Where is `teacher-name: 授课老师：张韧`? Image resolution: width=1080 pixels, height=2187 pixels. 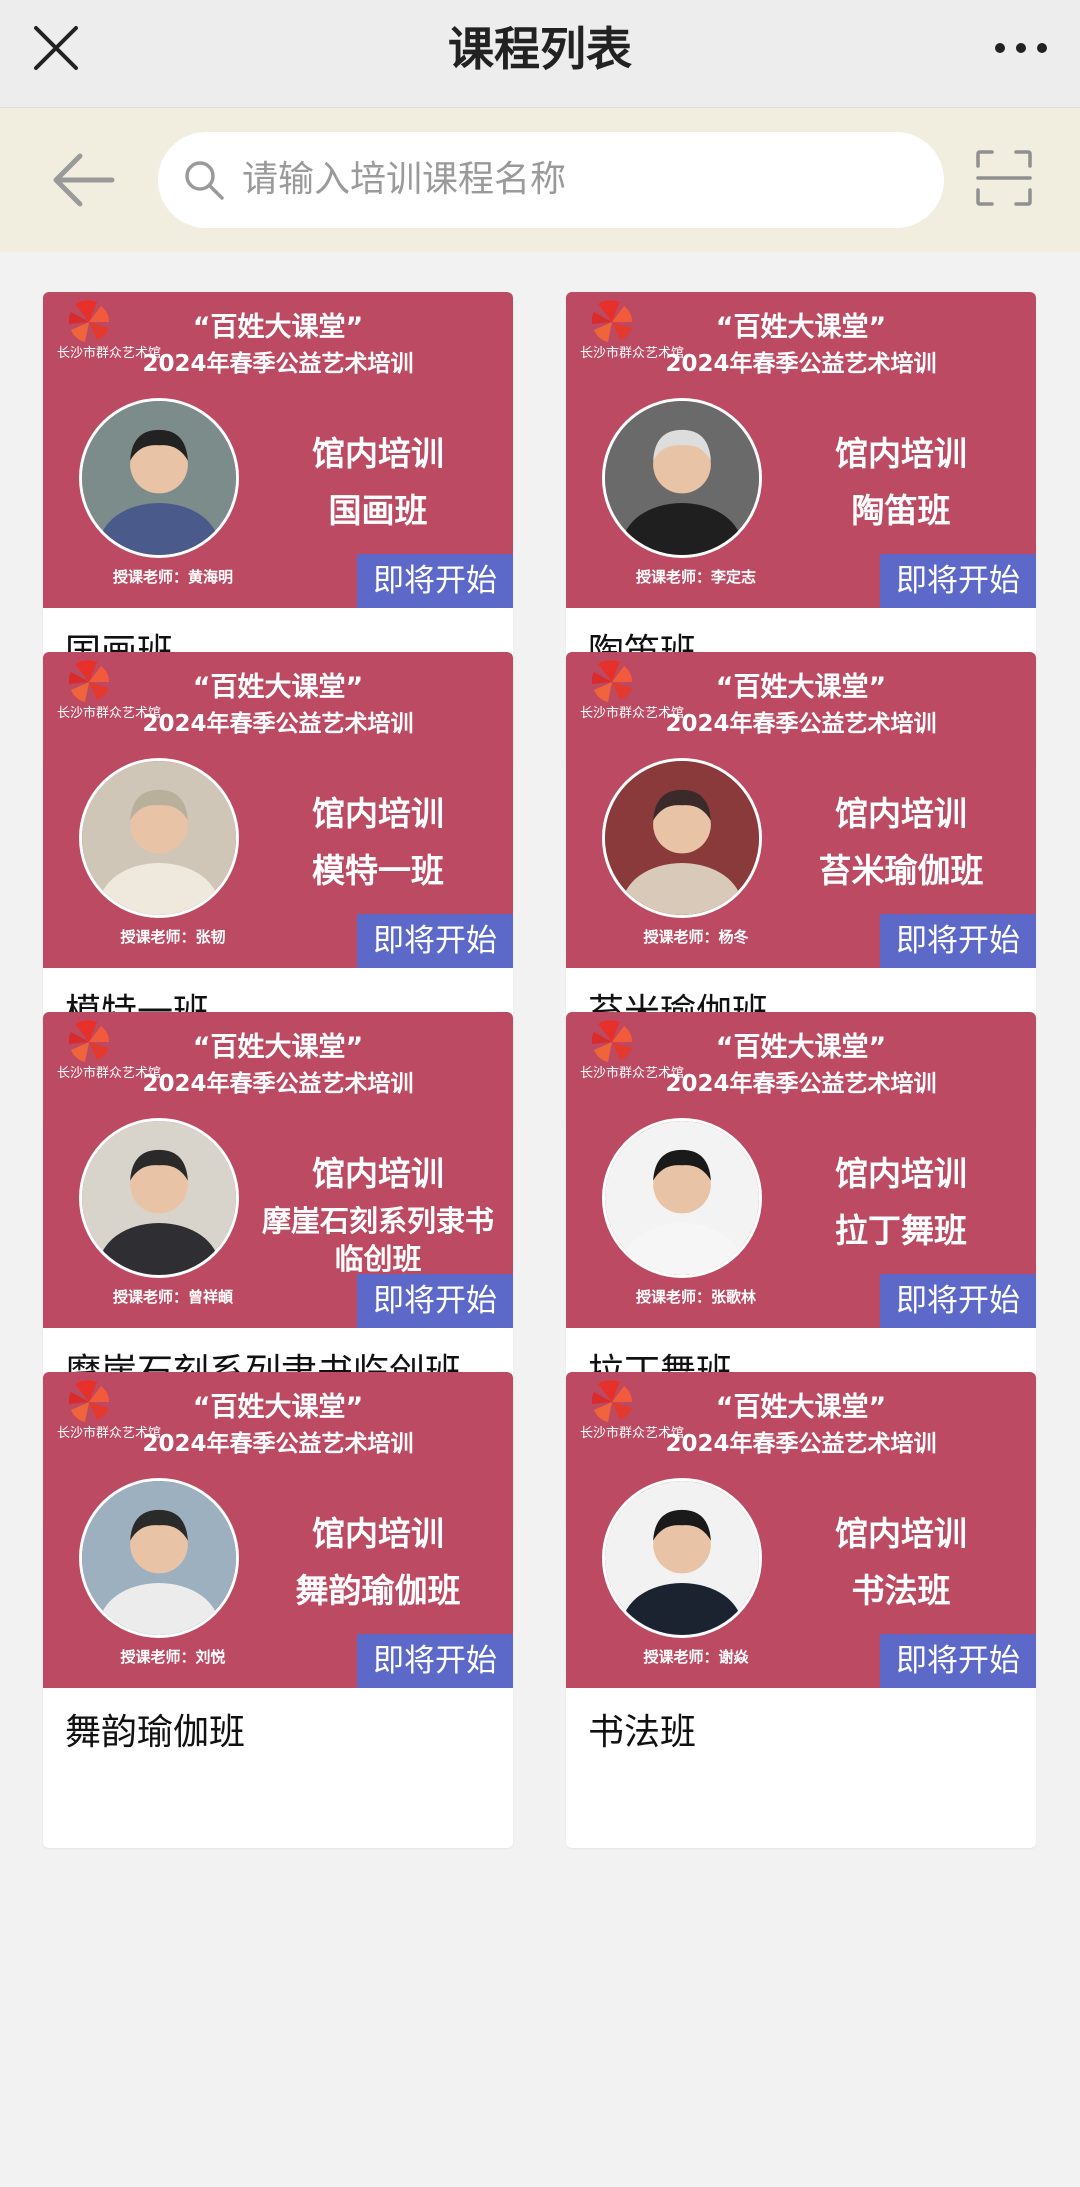
teacher-name: 授课老师：张韧 is located at coordinates (173, 937).